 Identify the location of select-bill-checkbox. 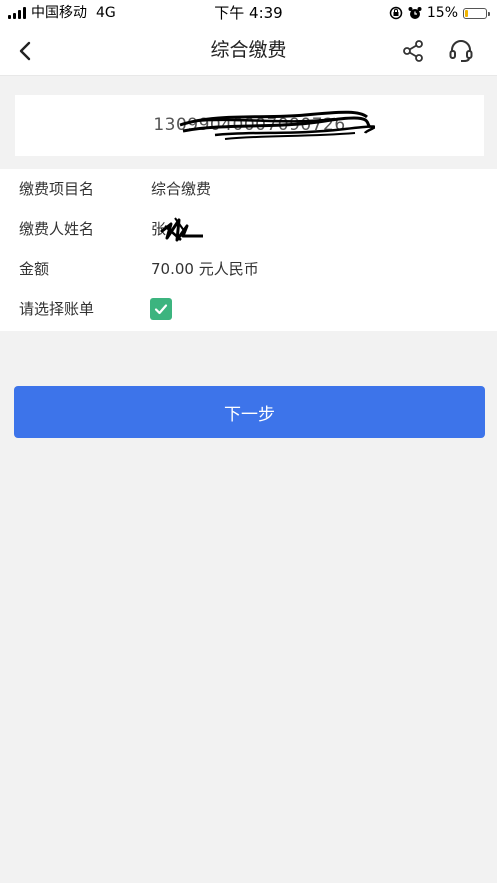
(161, 309).